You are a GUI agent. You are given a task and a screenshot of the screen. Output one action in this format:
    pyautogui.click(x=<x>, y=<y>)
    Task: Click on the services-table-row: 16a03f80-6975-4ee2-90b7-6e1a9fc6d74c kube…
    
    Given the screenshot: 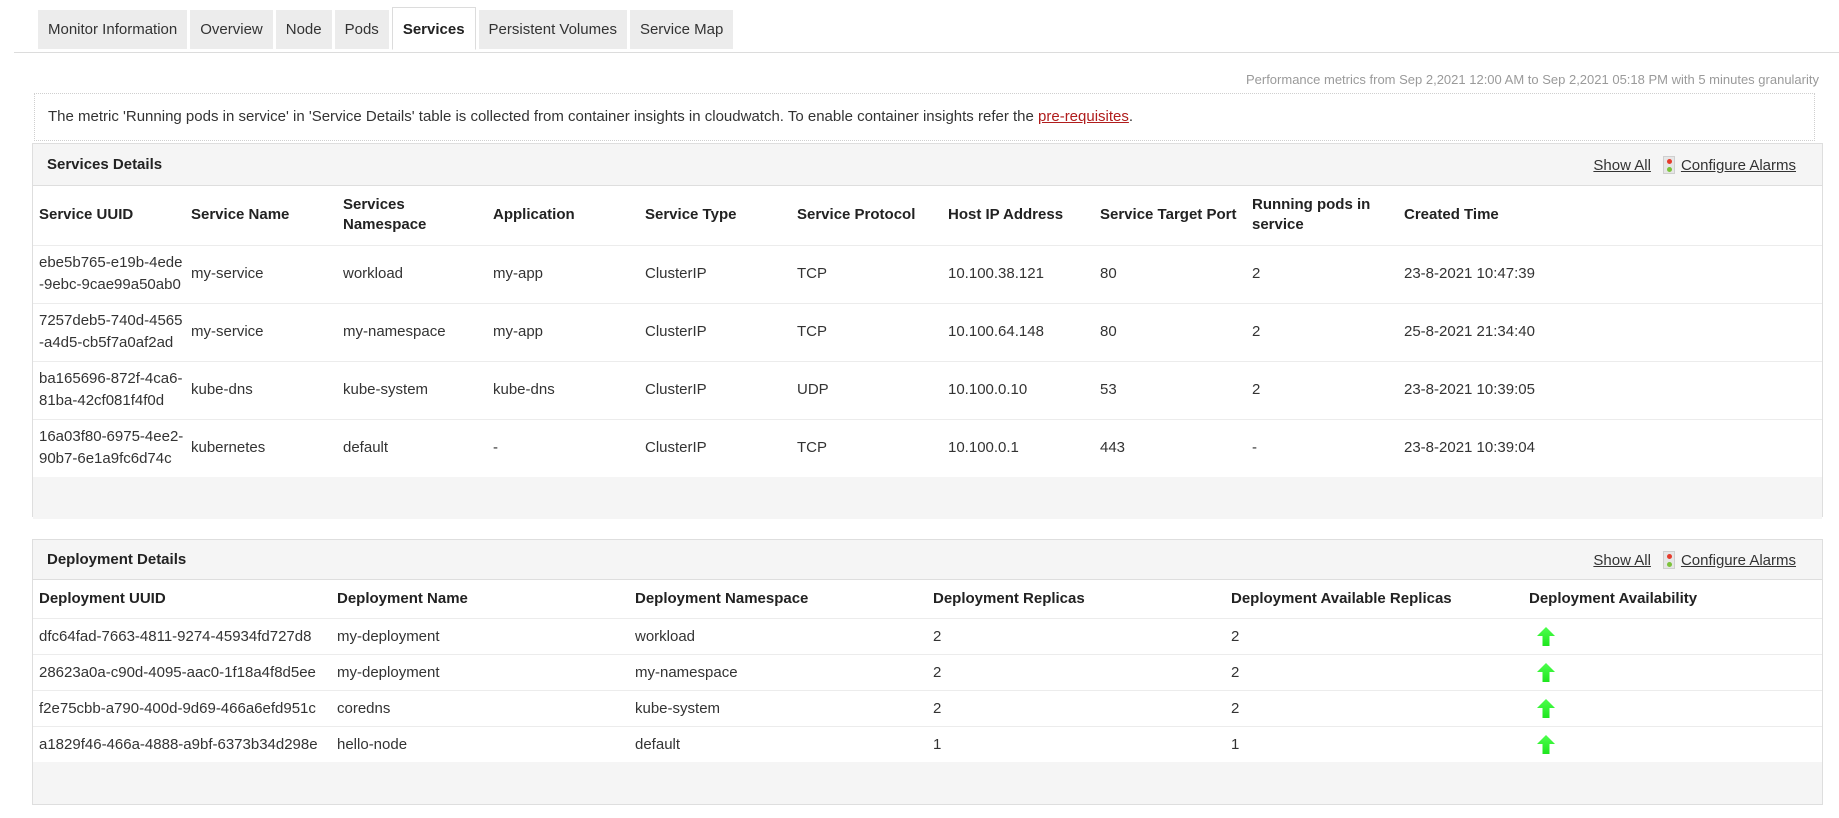 What is the action you would take?
    pyautogui.click(x=927, y=447)
    